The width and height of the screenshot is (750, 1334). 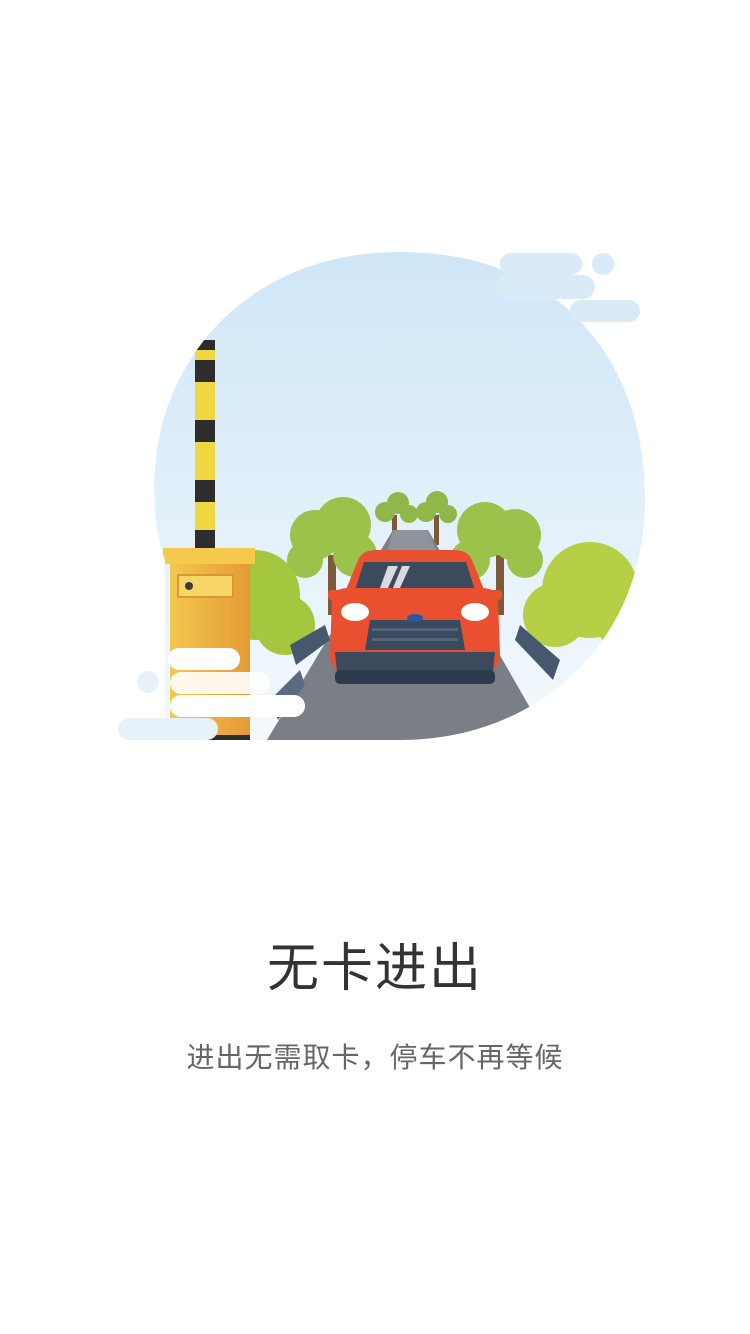 I want to click on page-title: 无卡进出, so click(x=374, y=969).